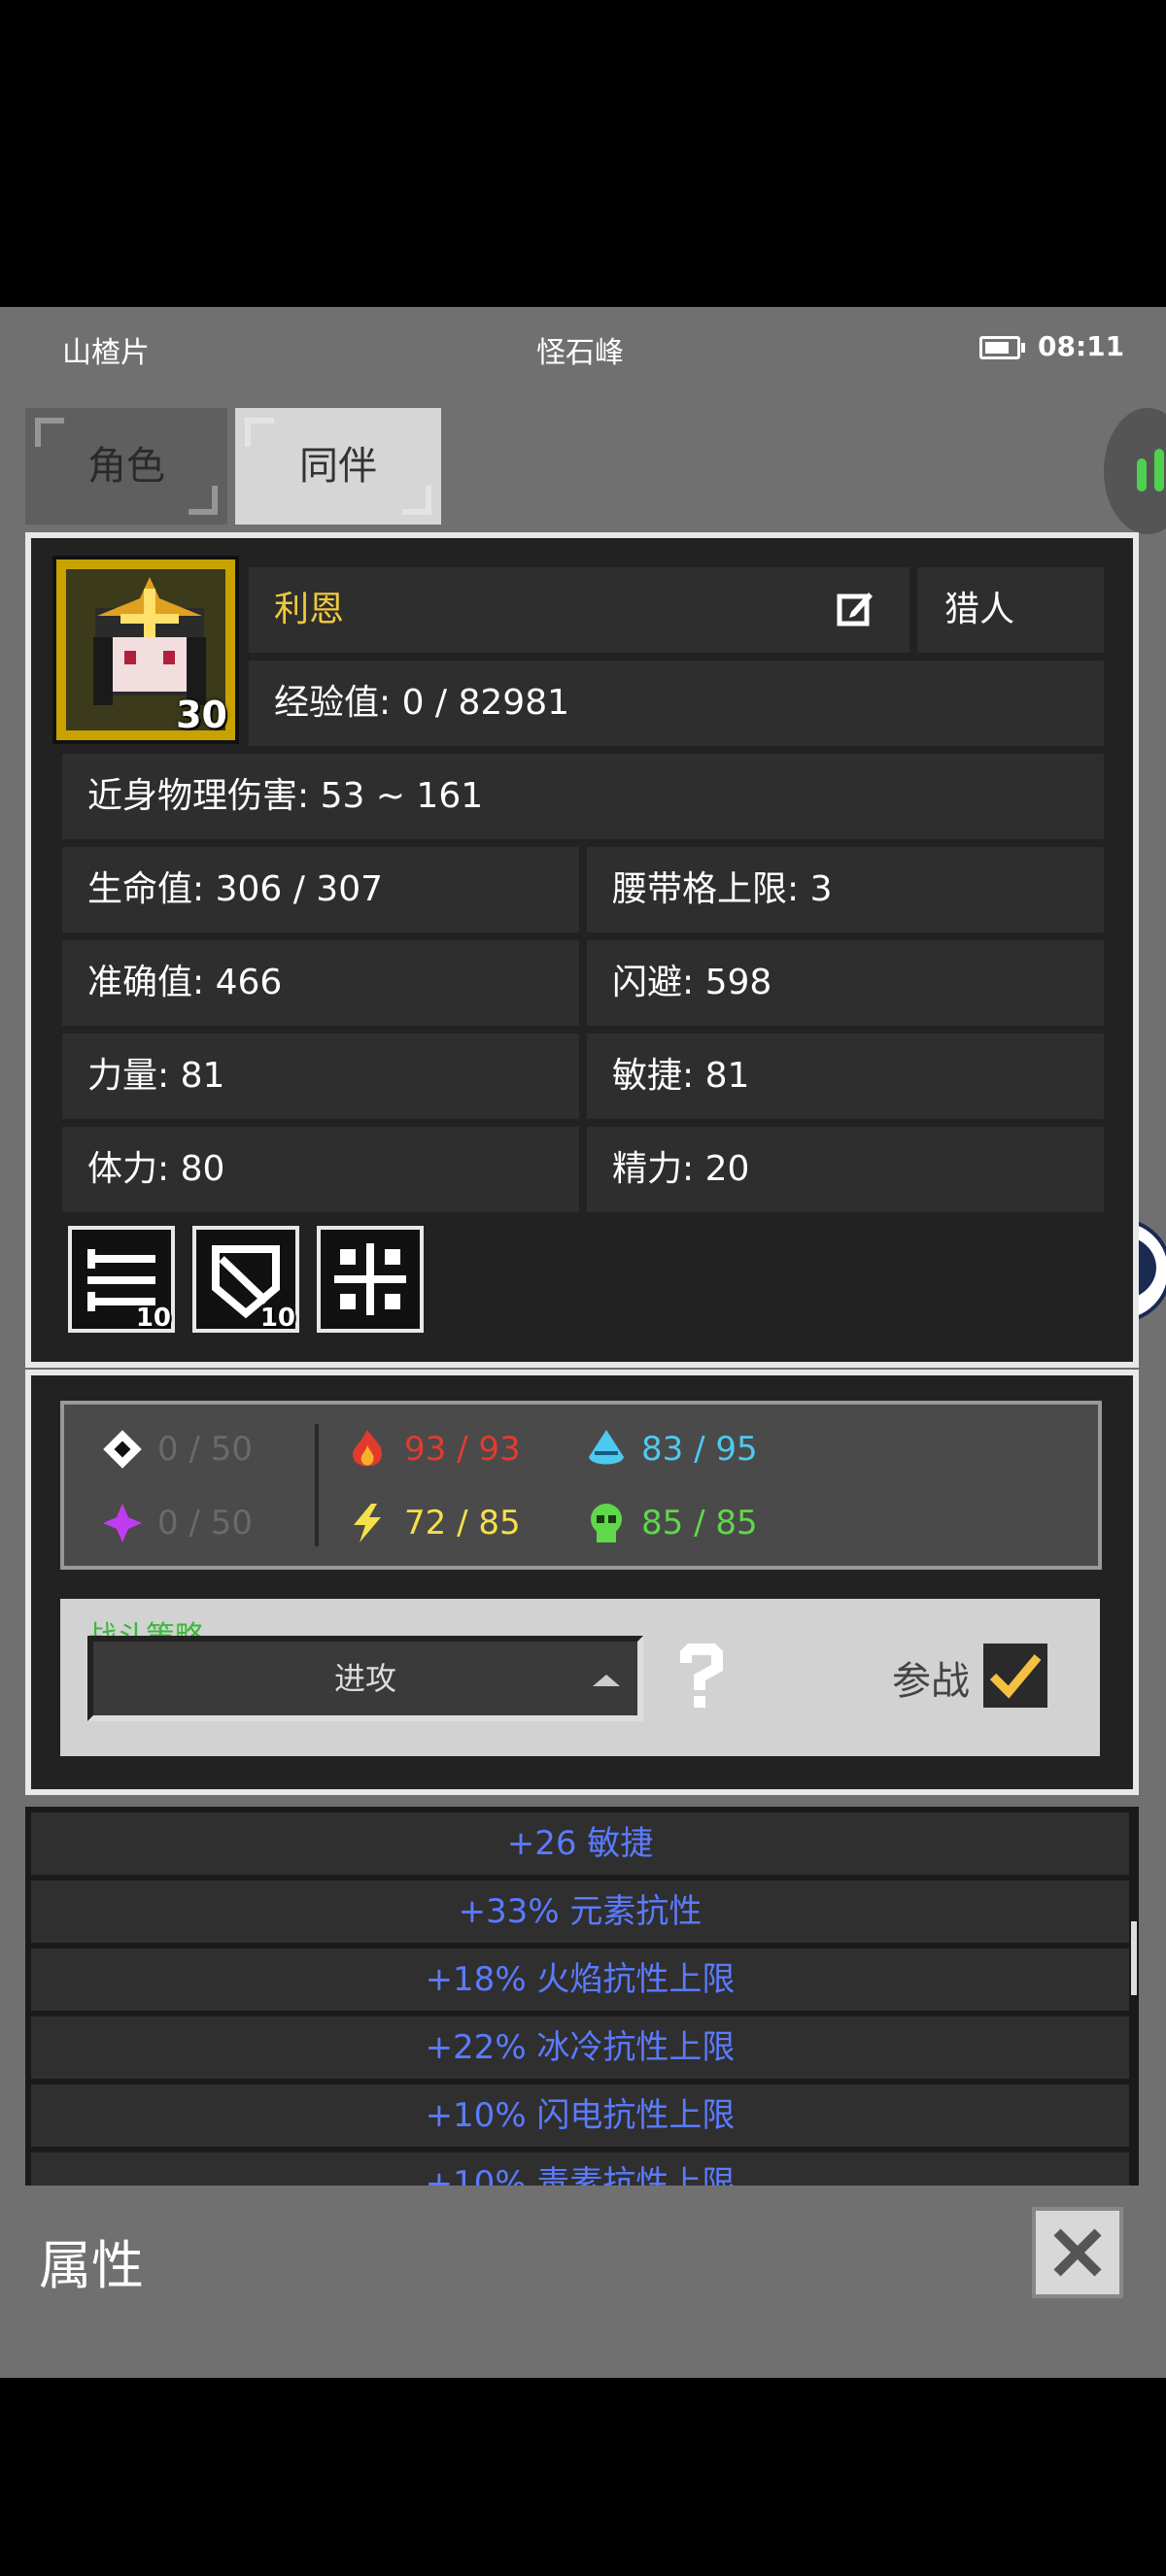  Describe the element at coordinates (699, 1523) in the screenshot. I see `poison-resist-value: 85 / 85` at that location.